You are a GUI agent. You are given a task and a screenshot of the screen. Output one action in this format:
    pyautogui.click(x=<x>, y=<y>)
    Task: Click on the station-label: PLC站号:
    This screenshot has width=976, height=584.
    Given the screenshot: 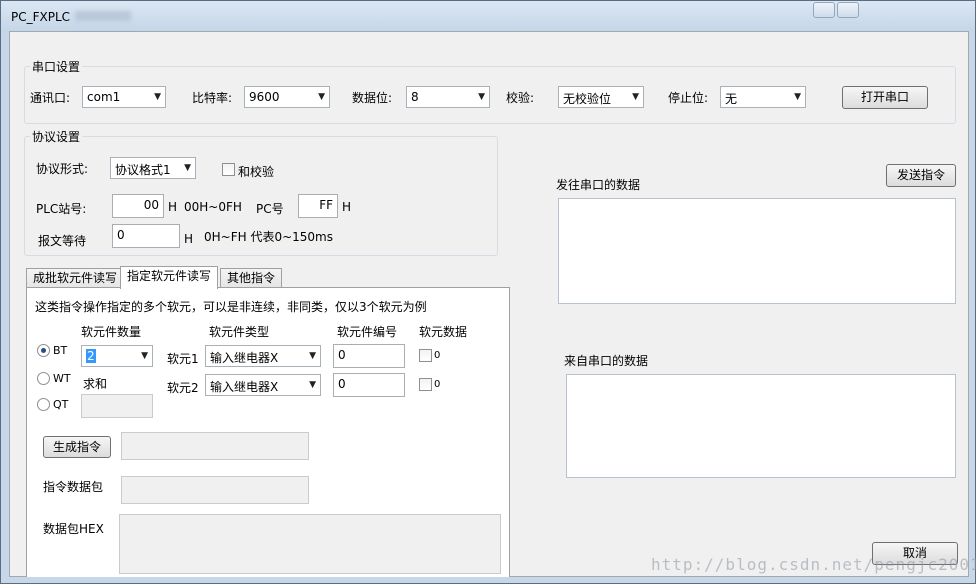 What is the action you would take?
    pyautogui.click(x=61, y=209)
    